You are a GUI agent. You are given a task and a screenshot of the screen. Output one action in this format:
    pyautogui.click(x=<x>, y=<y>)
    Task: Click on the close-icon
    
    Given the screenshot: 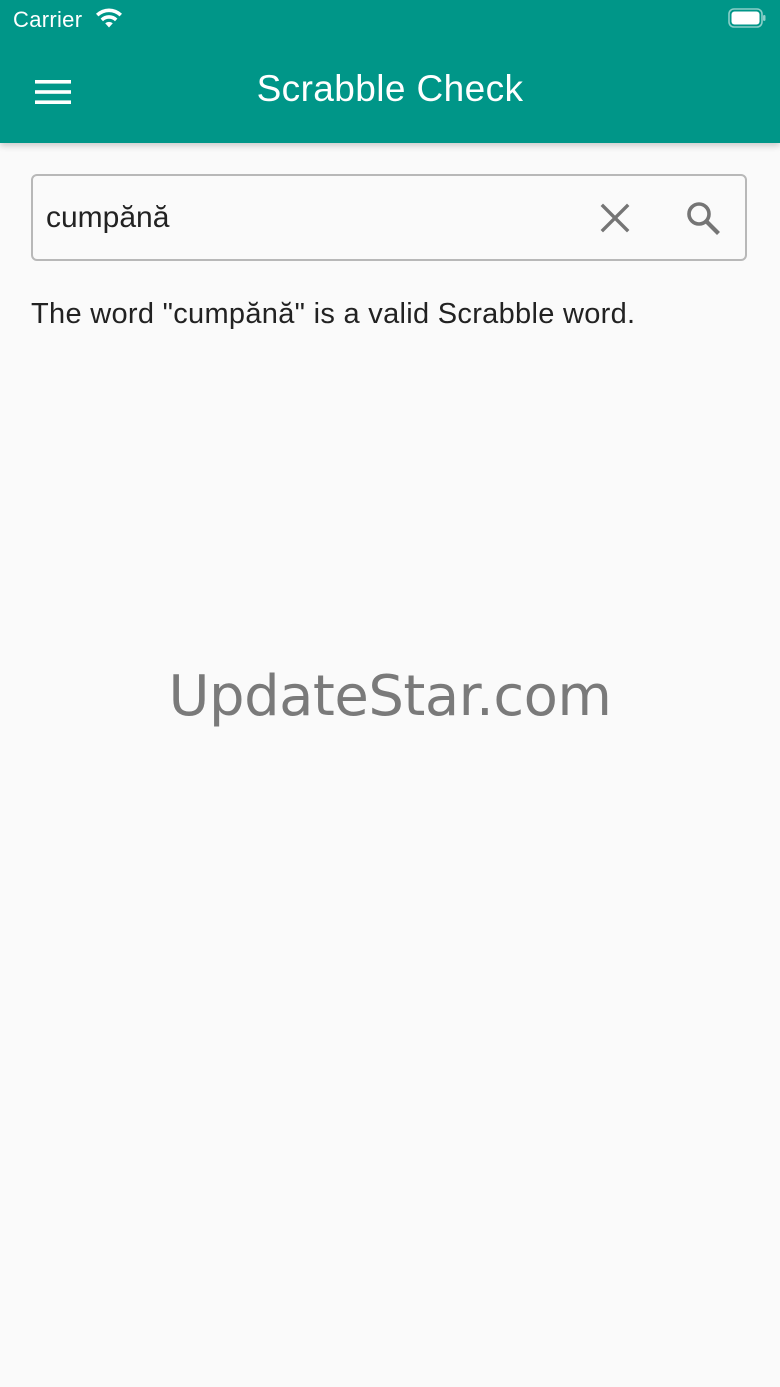 What is the action you would take?
    pyautogui.click(x=615, y=218)
    